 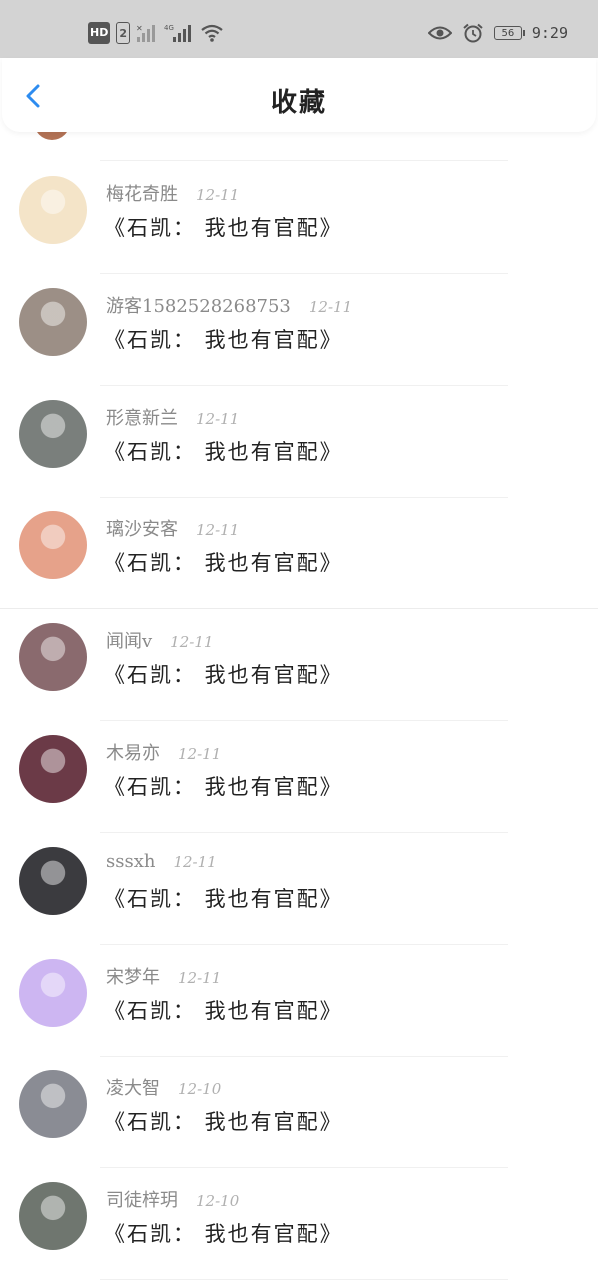 What do you see at coordinates (142, 1201) in the screenshot?
I see `username: 司徒梓玥` at bounding box center [142, 1201].